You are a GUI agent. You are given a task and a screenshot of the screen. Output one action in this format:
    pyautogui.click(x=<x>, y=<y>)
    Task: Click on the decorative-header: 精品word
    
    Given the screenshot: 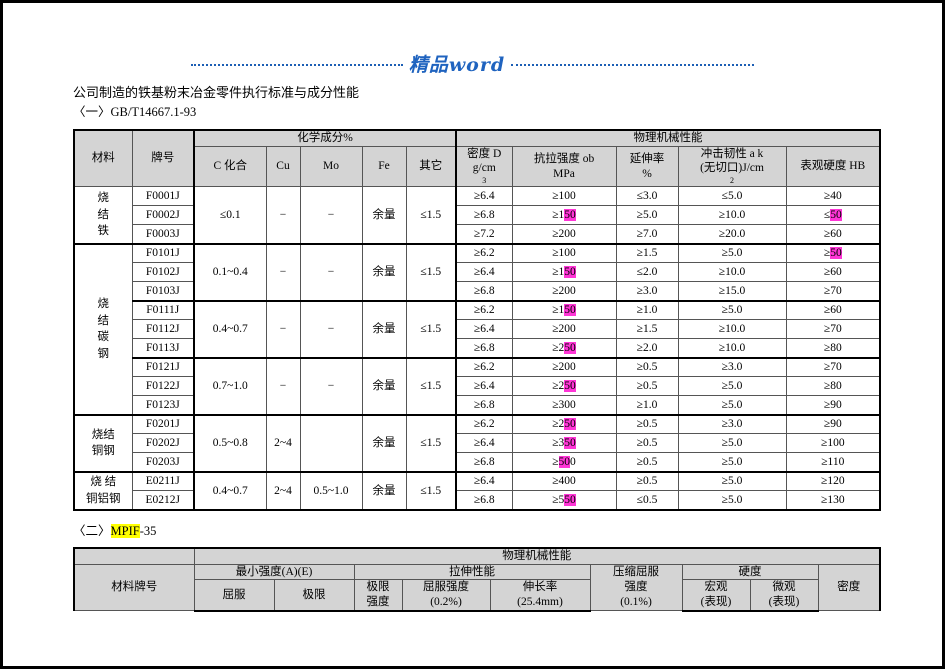 What is the action you would take?
    pyautogui.click(x=472, y=63)
    